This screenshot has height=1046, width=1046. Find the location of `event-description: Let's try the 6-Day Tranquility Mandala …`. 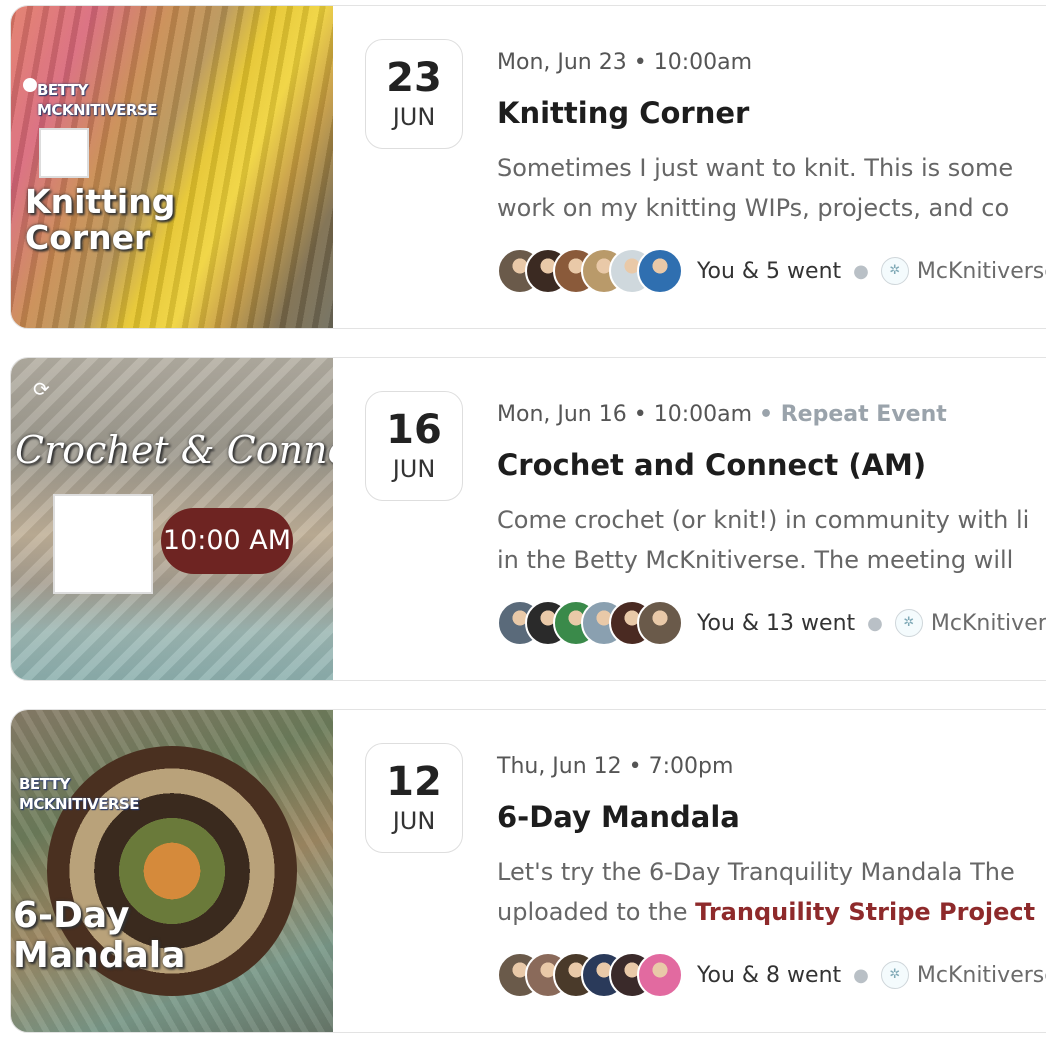

event-description: Let's try the 6-Day Tranquility Mandala … is located at coordinates (766, 892).